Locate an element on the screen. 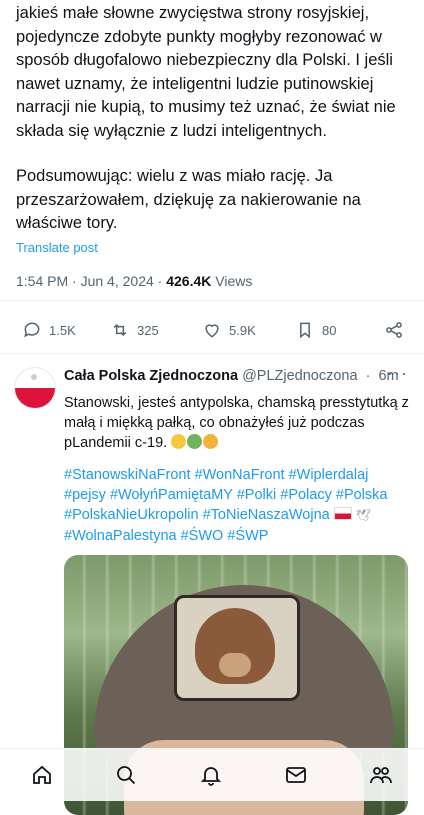 The height and width of the screenshot is (815, 424). like-button: 5.9K is located at coordinates (229, 330).